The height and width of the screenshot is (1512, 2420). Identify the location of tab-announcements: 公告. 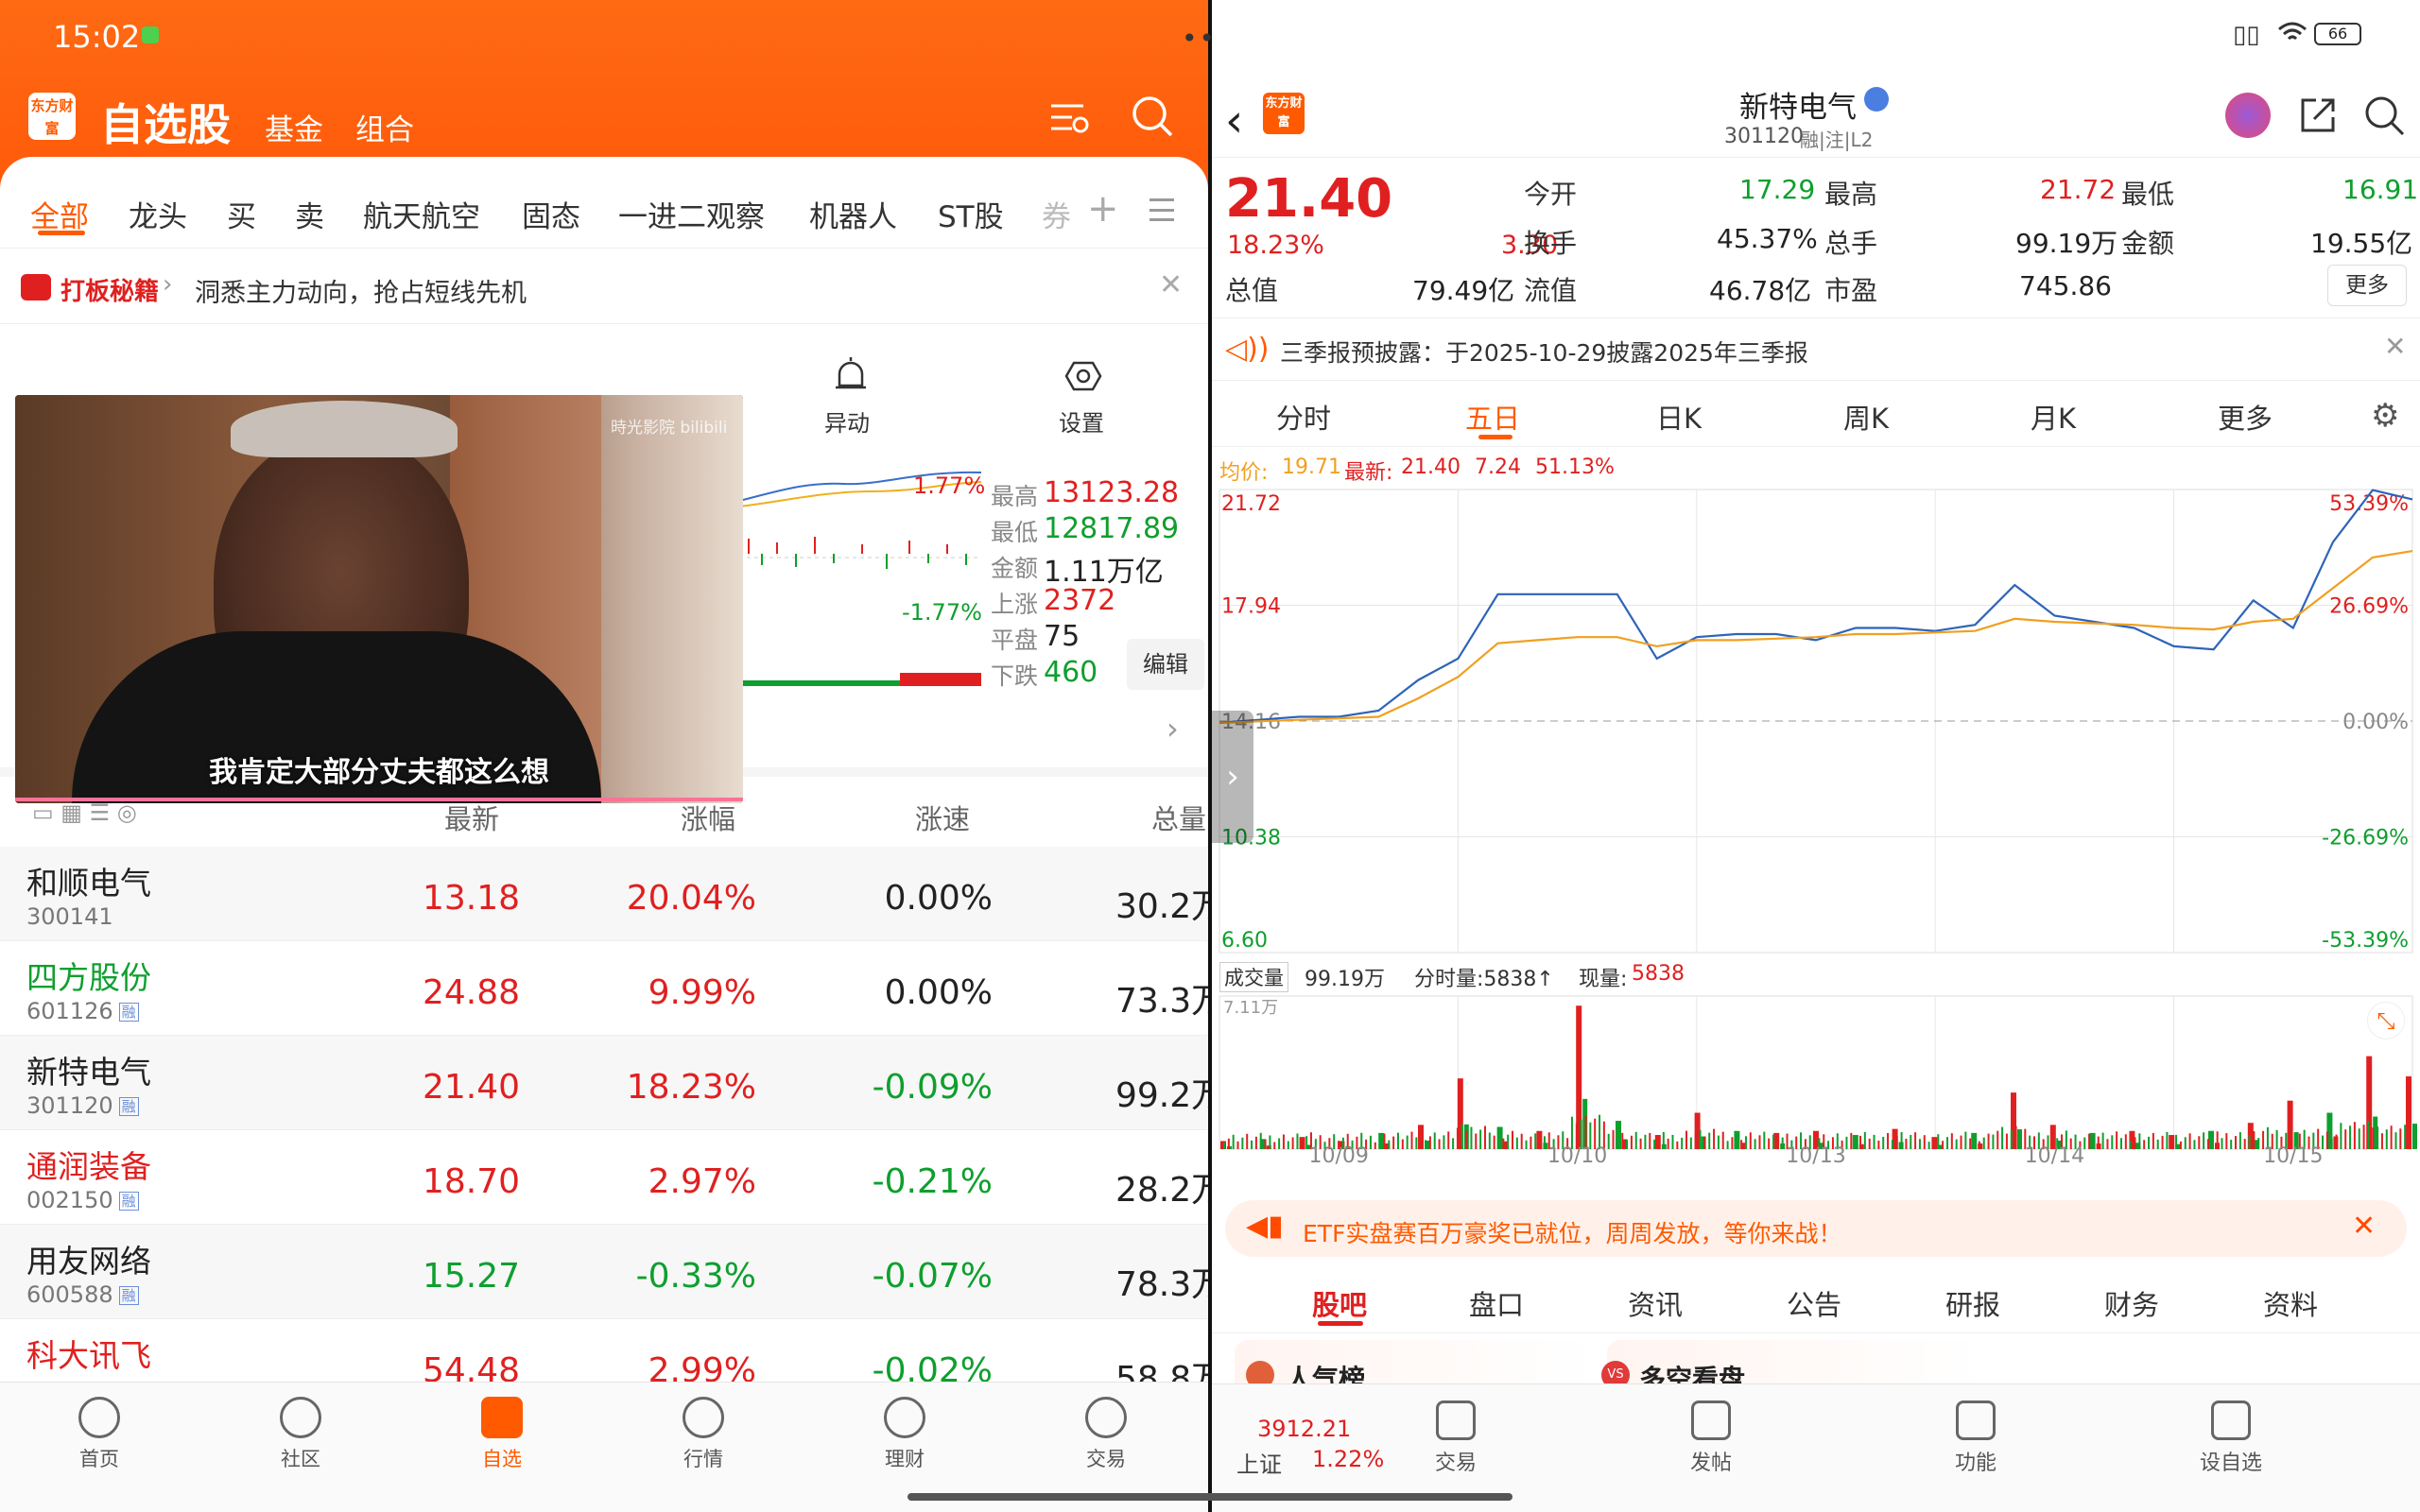
(1814, 1303).